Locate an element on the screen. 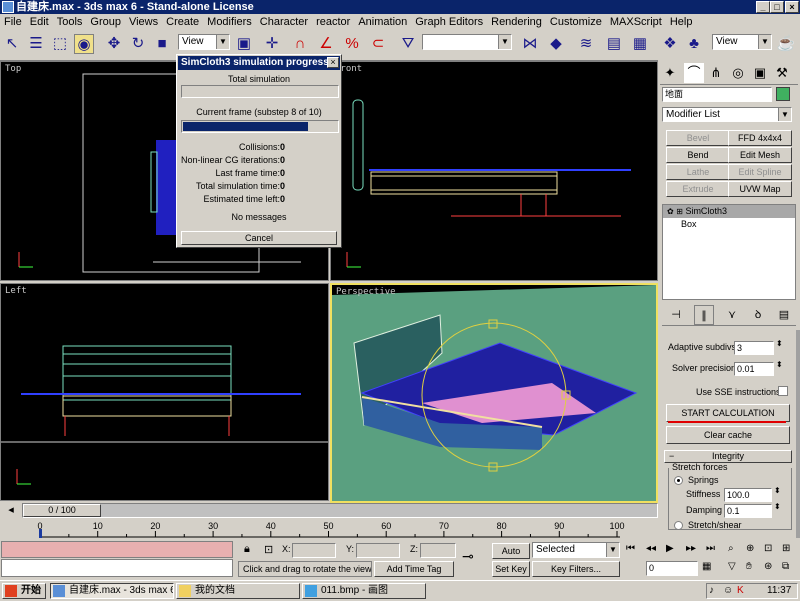 Image resolution: width=800 pixels, height=601 pixels. menu-create: Create is located at coordinates (182, 22).